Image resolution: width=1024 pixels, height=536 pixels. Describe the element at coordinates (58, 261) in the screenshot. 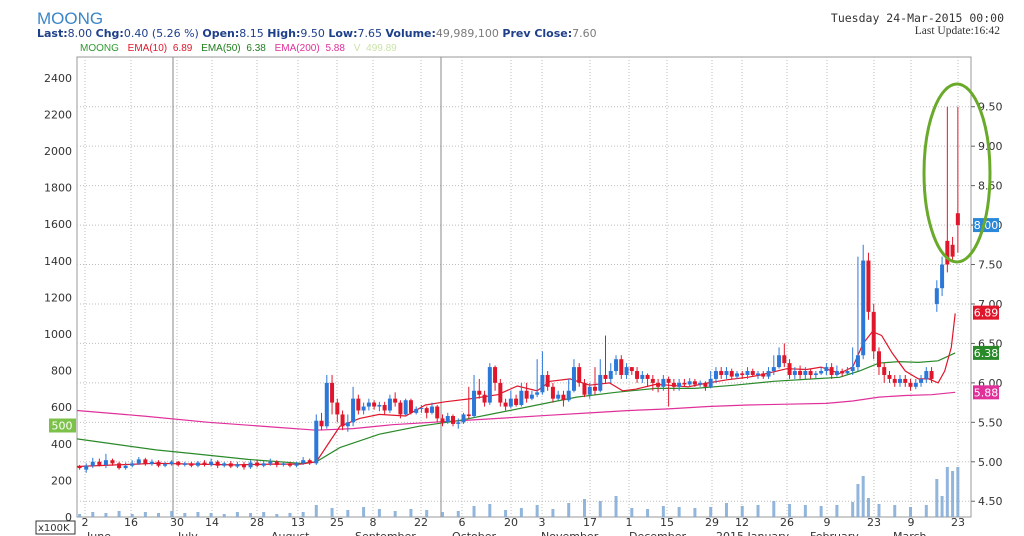

I see `y-left-tick: 1400` at that location.